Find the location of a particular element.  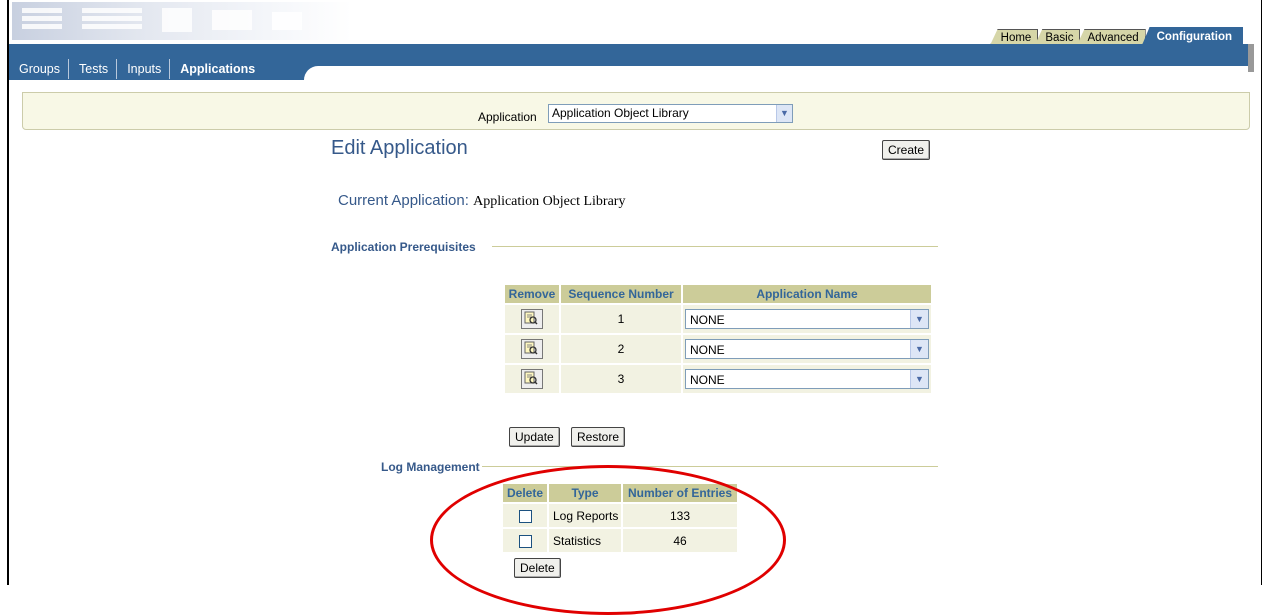

table-row: Statistics 46 is located at coordinates (620, 540).